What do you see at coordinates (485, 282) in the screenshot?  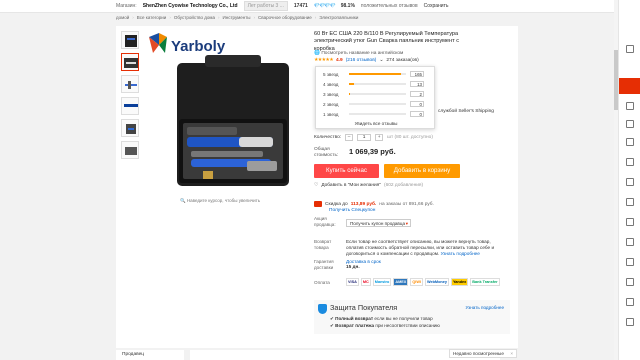 I see `bank-transfer-icon: Bank Transfer` at bounding box center [485, 282].